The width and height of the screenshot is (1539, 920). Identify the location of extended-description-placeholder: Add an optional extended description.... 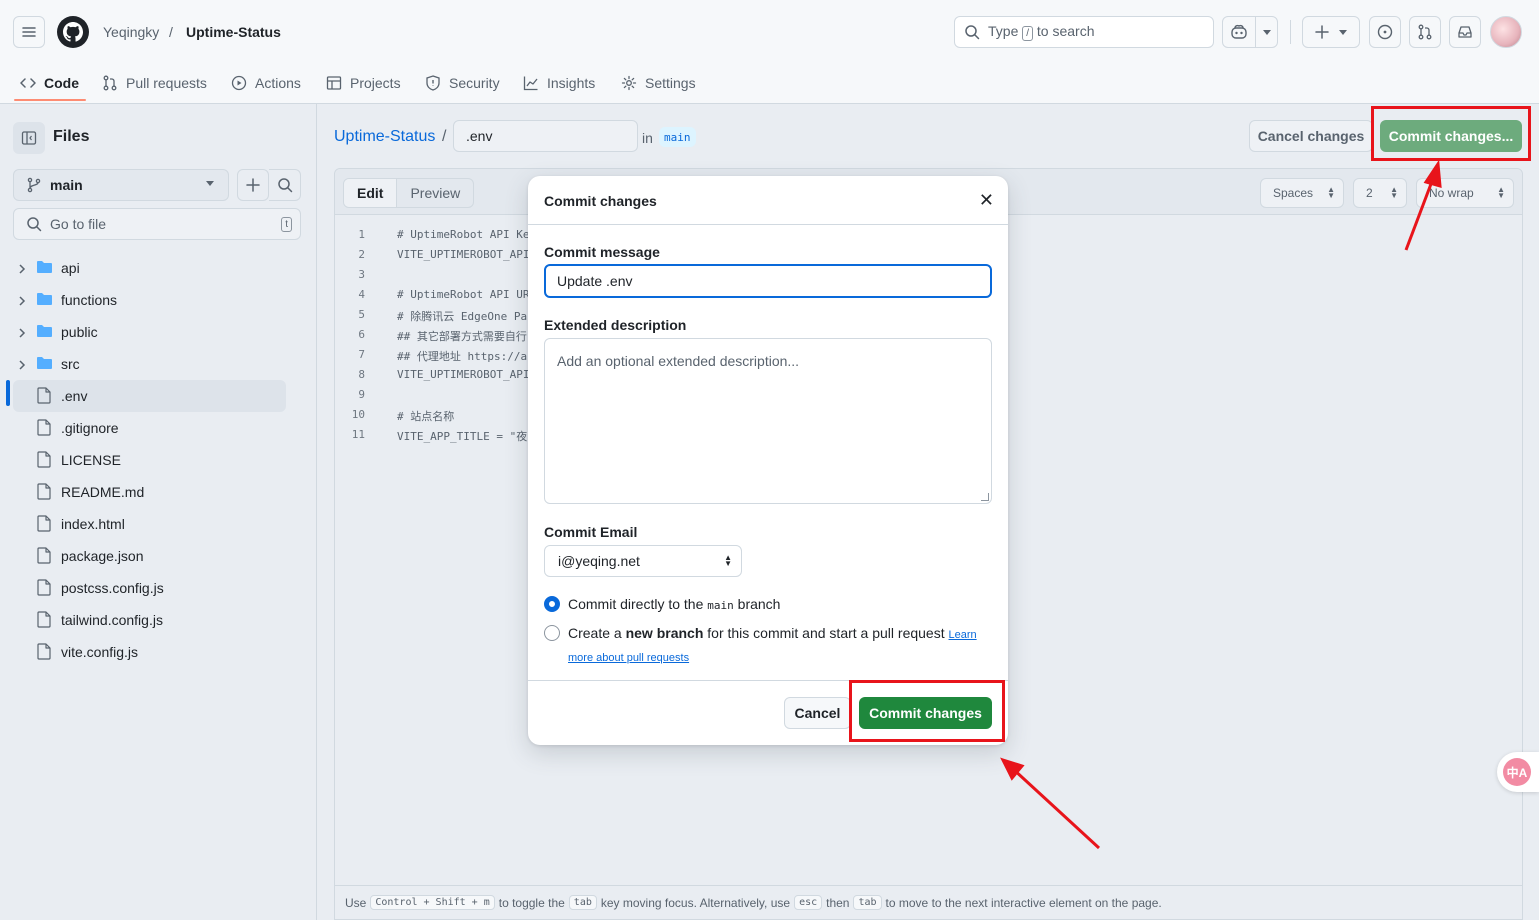
(678, 361).